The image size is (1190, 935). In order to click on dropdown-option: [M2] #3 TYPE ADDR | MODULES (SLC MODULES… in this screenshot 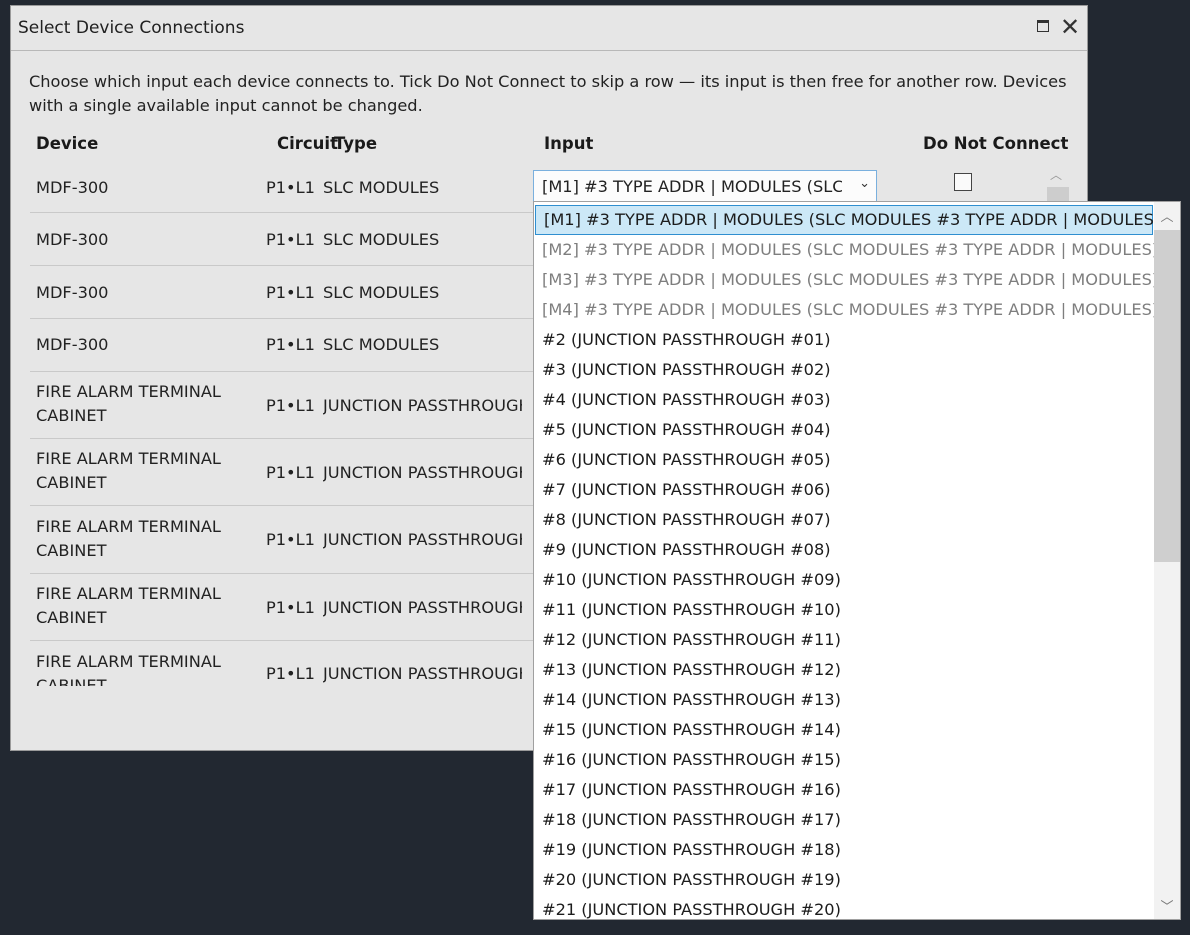, I will do `click(846, 250)`.